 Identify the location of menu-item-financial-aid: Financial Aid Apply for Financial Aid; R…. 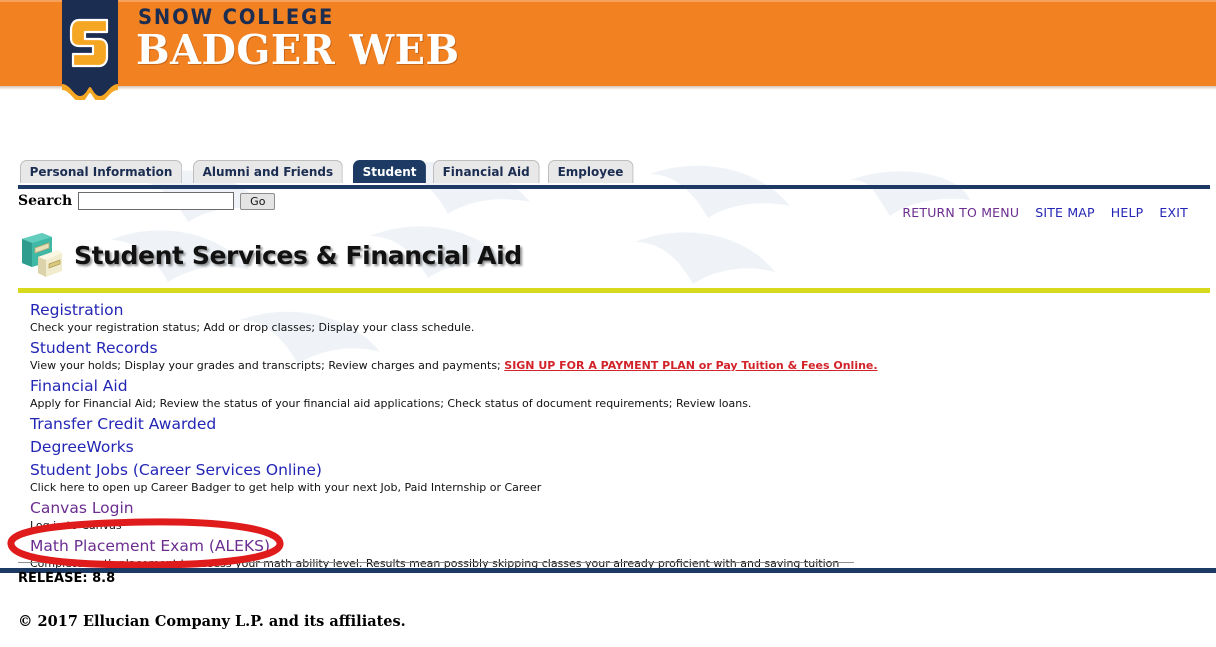
(610, 393).